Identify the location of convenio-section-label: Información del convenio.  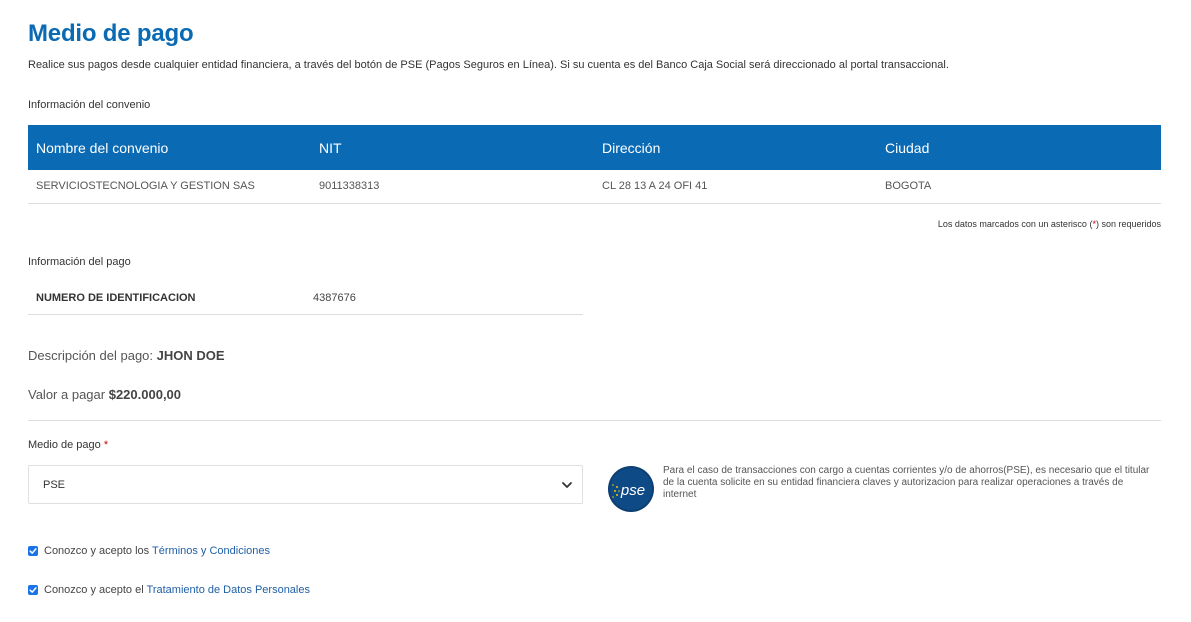
(89, 105).